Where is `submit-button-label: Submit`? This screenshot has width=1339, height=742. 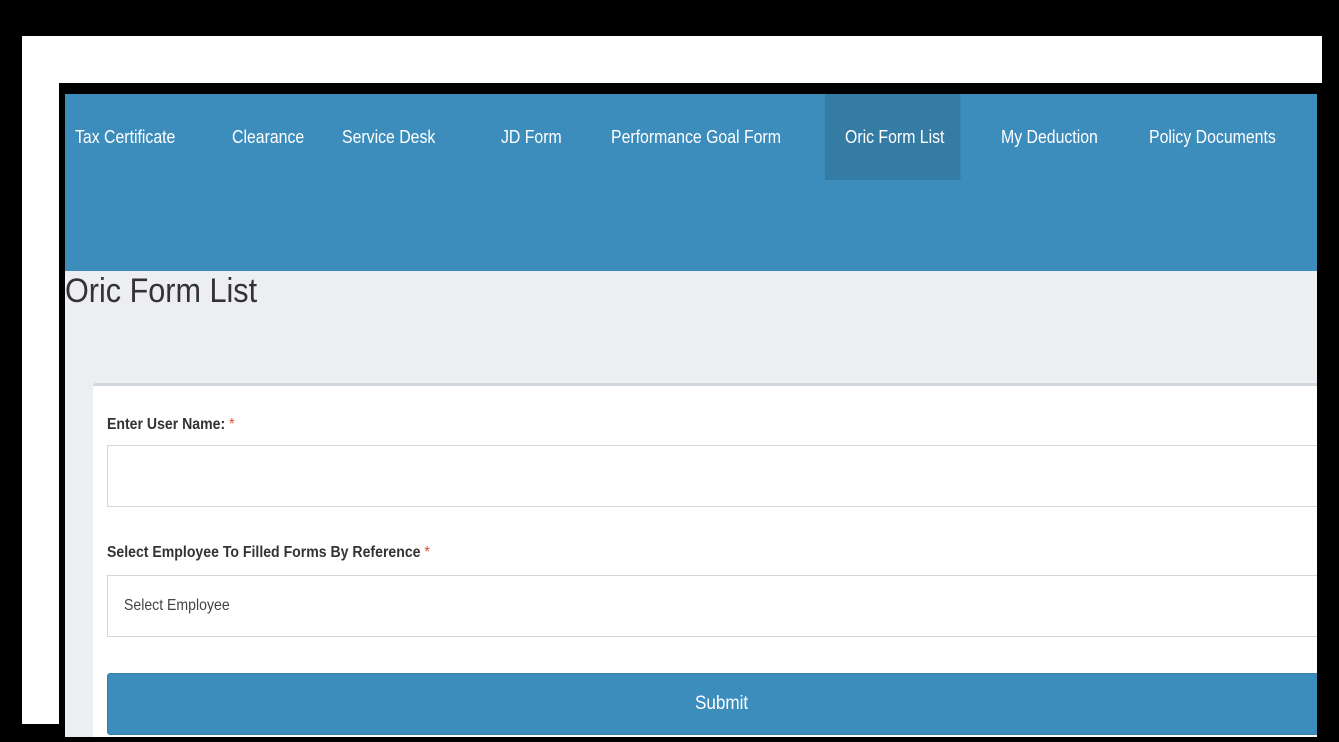 submit-button-label: Submit is located at coordinates (722, 703).